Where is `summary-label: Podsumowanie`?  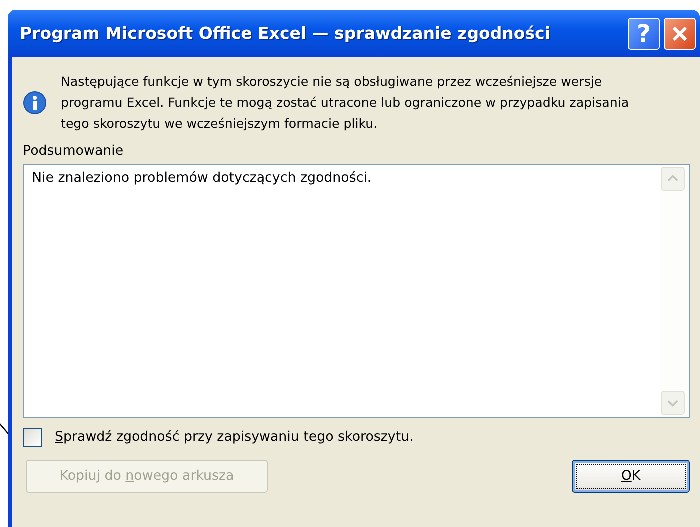 summary-label: Podsumowanie is located at coordinates (74, 152).